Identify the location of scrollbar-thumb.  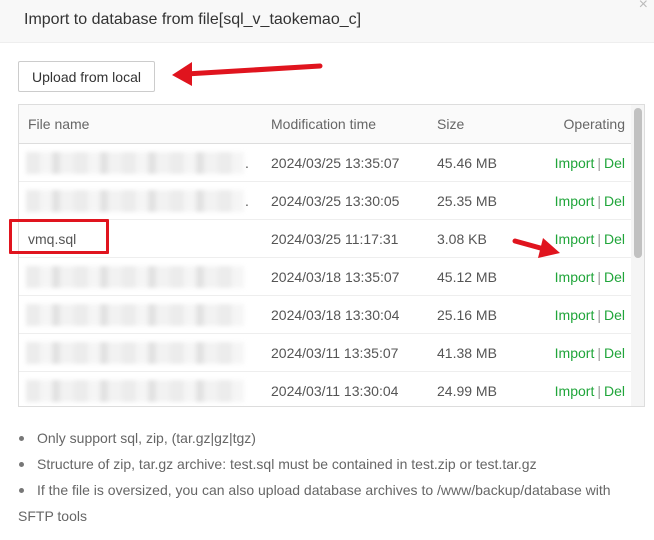
(638, 183).